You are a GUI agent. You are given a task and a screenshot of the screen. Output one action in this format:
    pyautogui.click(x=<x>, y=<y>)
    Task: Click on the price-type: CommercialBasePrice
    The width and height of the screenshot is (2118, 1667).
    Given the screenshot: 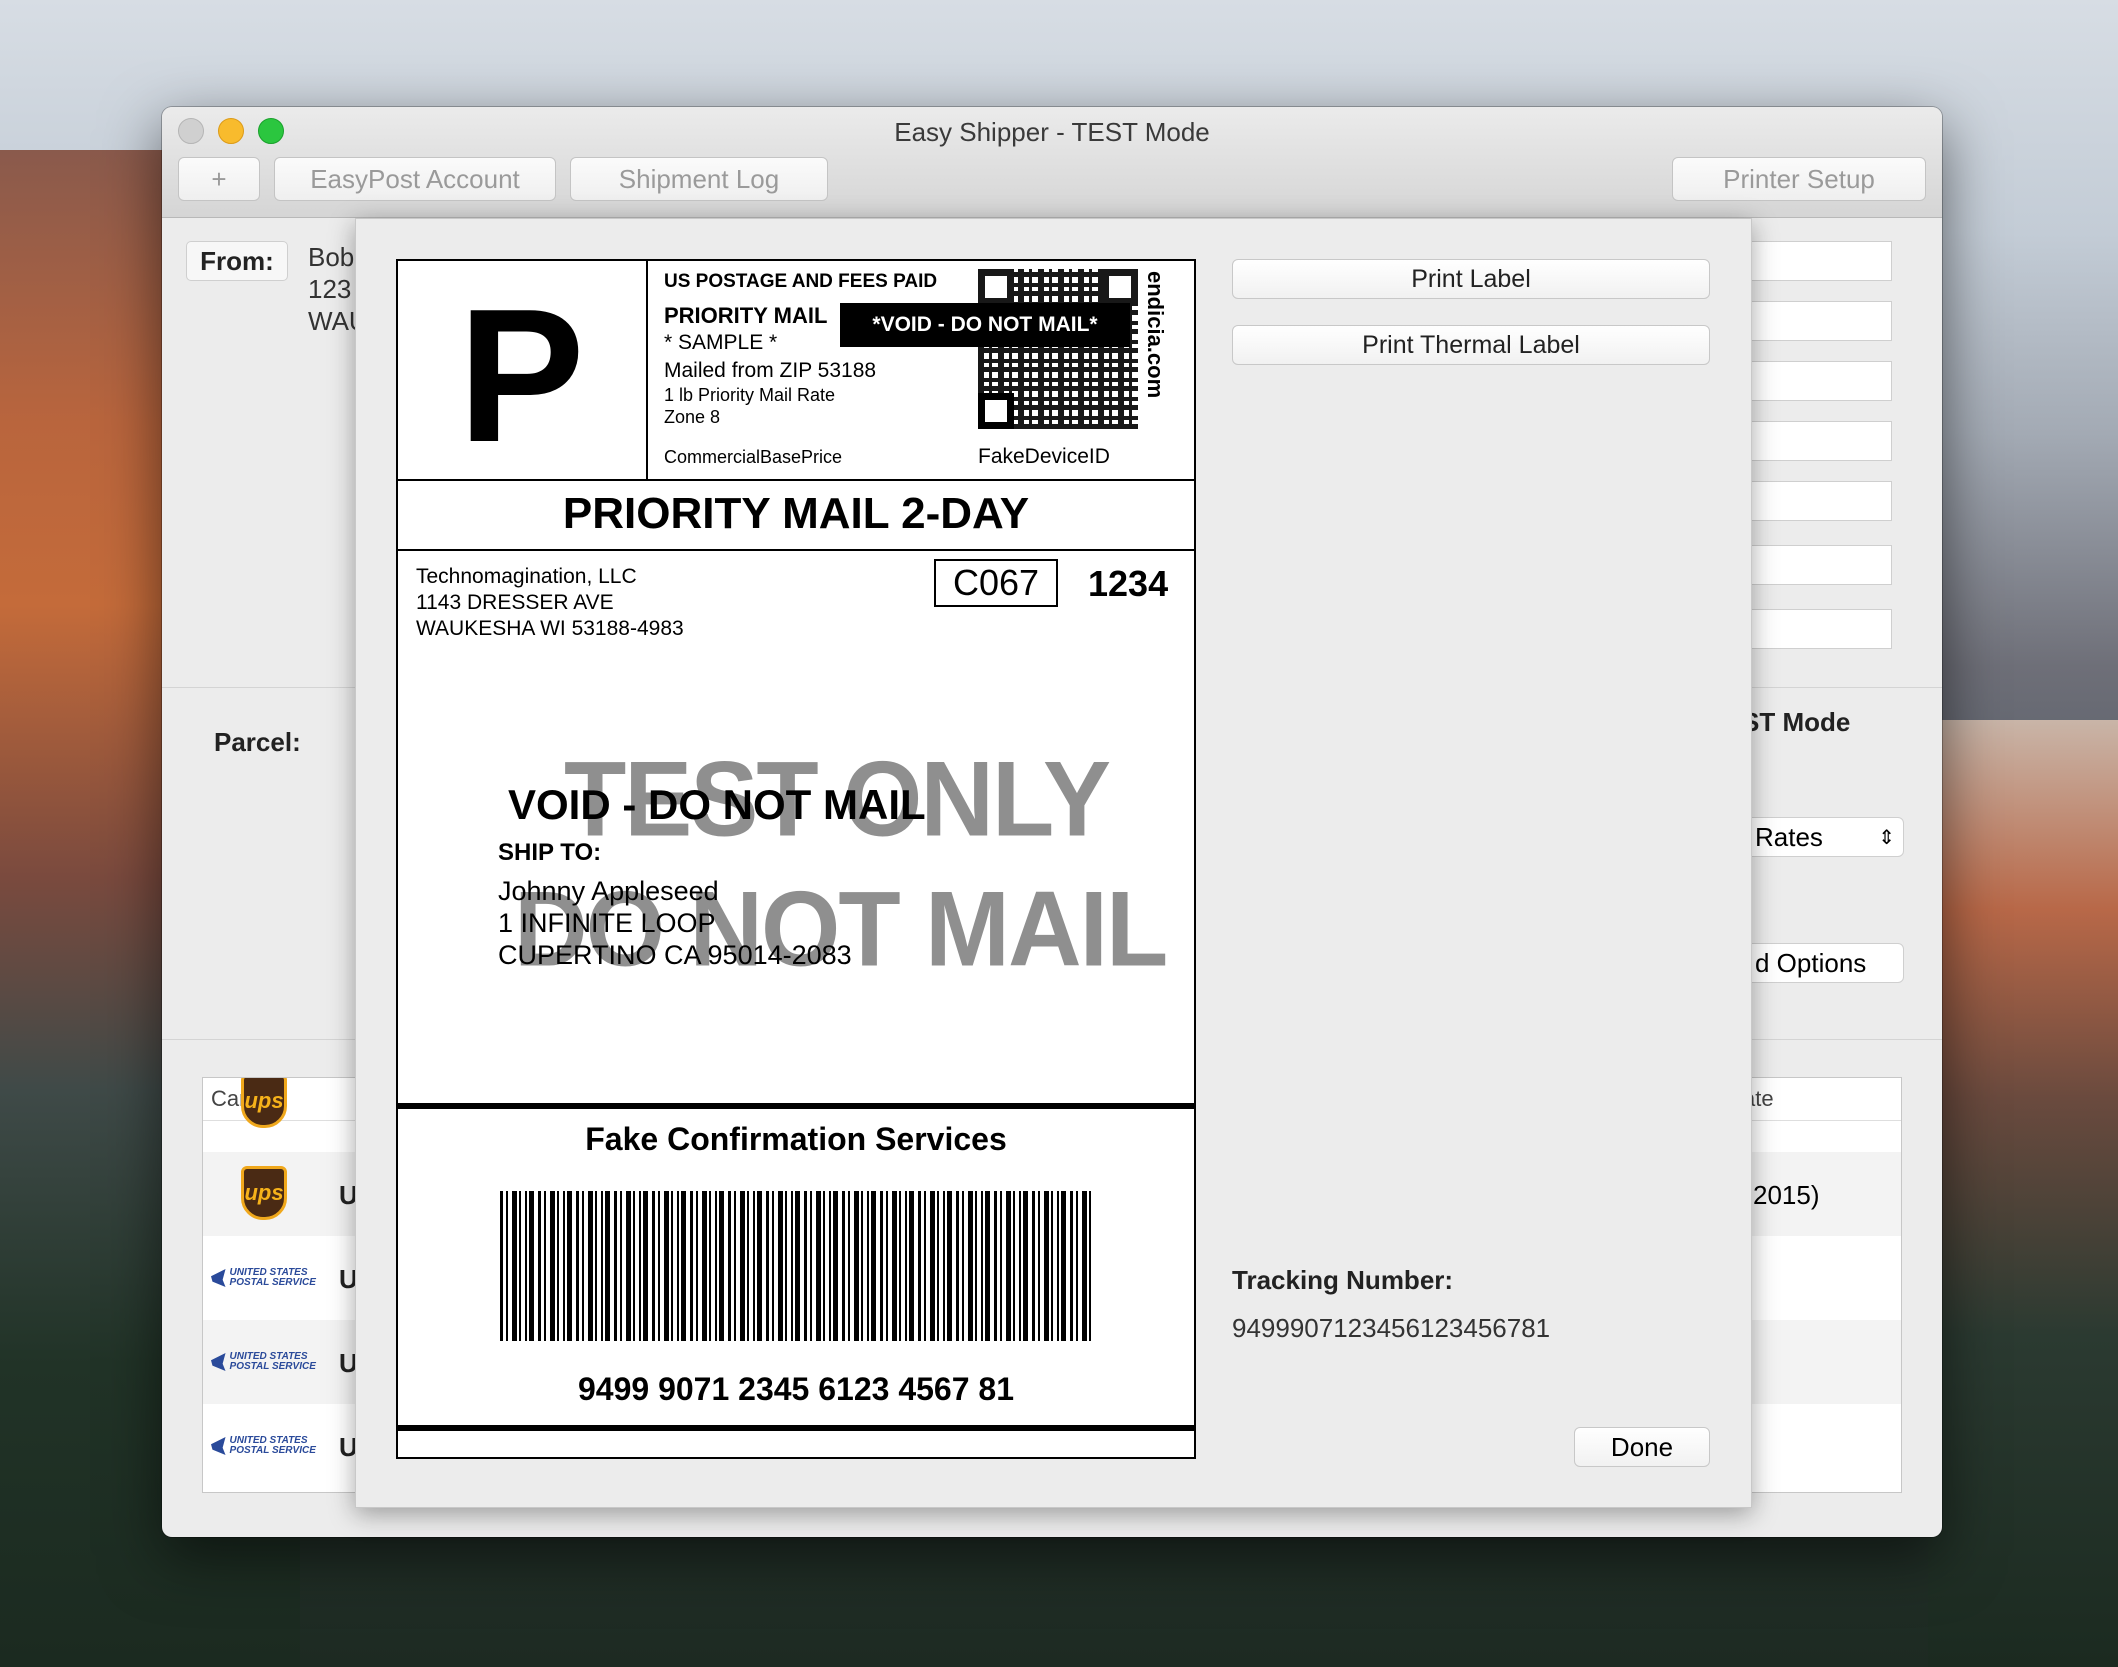 What is the action you would take?
    pyautogui.click(x=753, y=457)
    